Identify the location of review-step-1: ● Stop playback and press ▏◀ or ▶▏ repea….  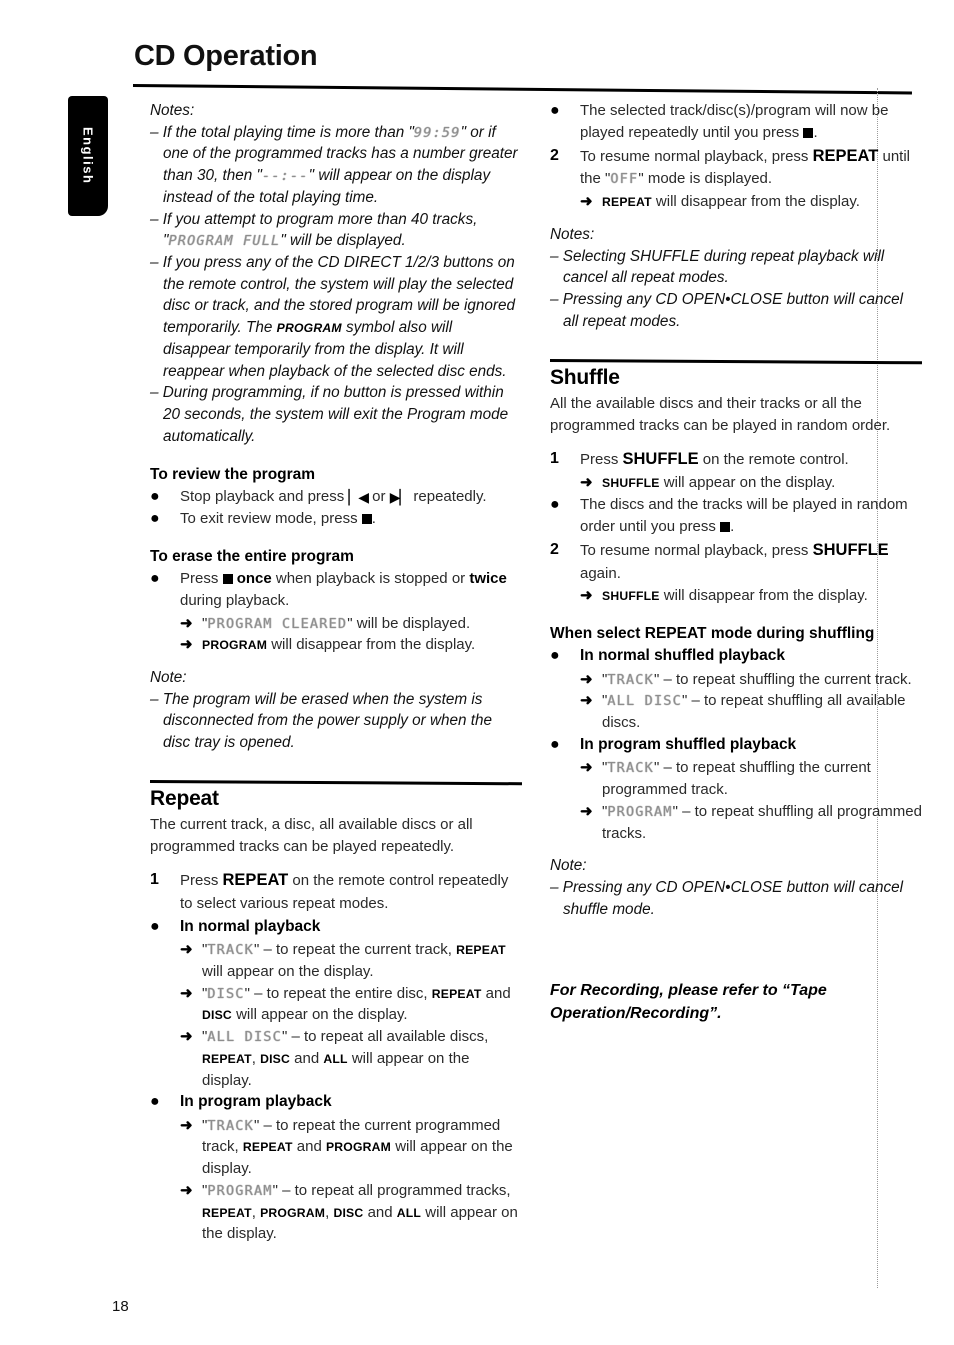
(336, 497).